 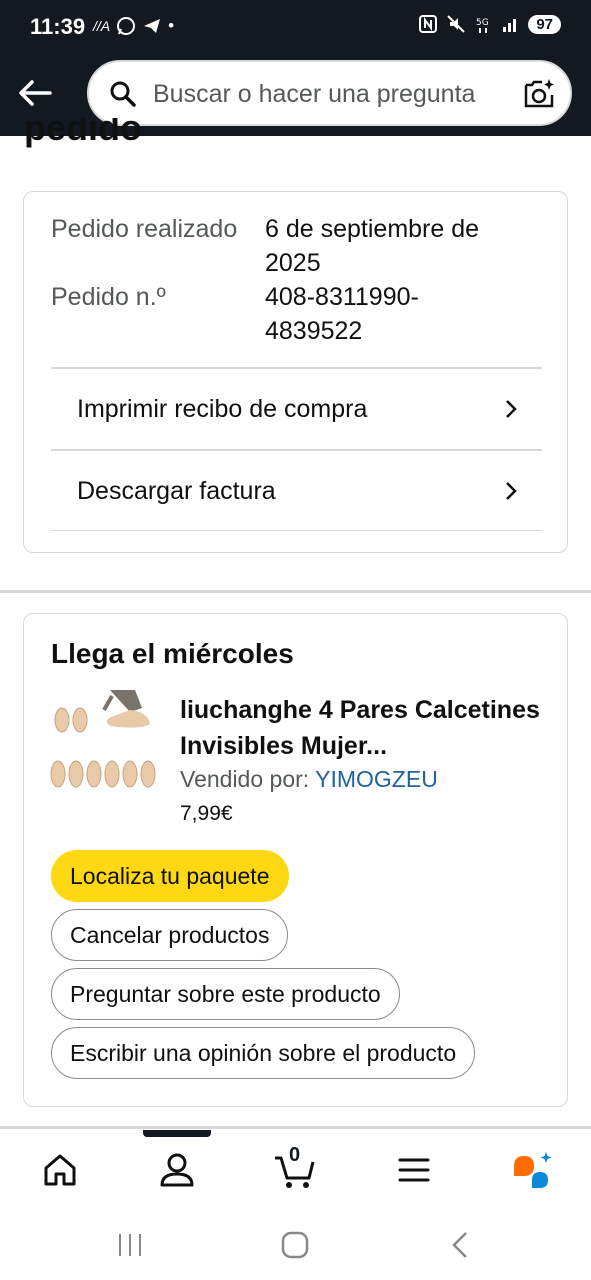 I want to click on recent-apps-icon, so click(x=130, y=1245).